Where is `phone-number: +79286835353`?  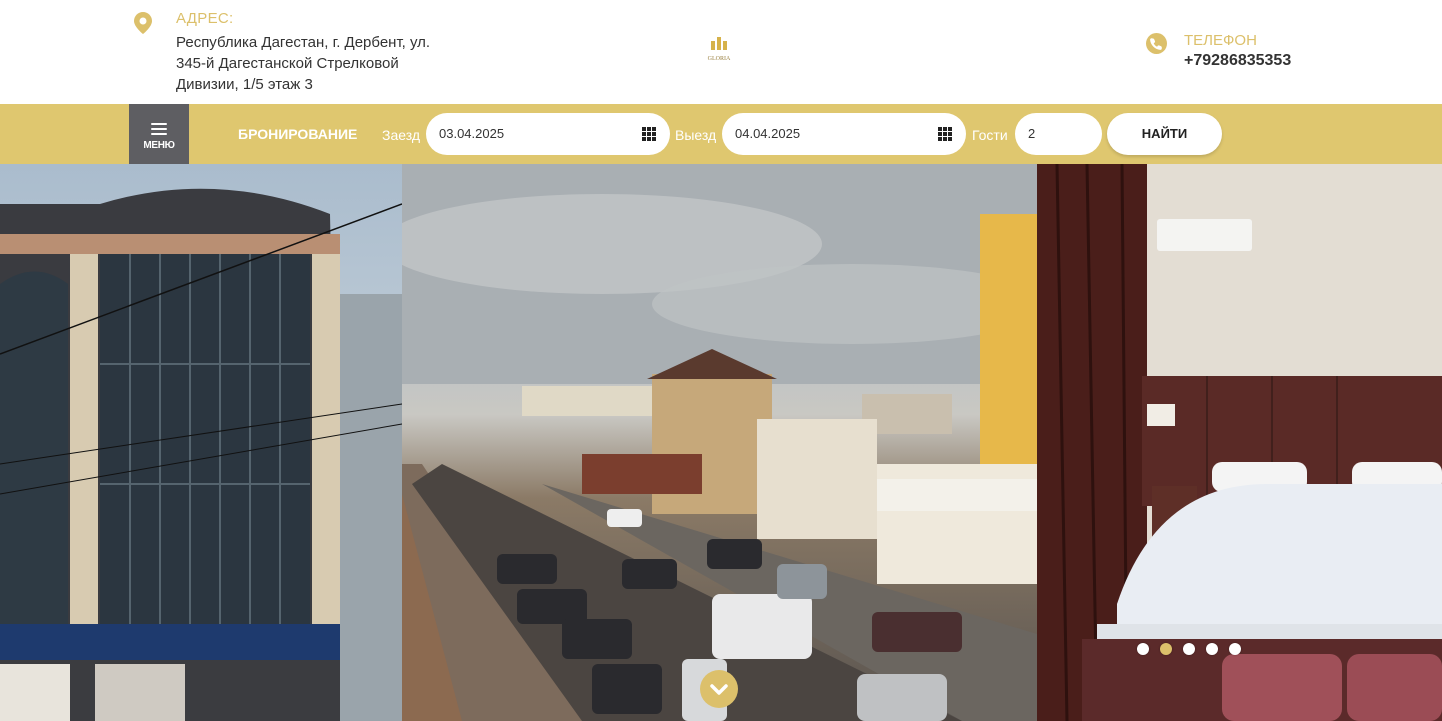
phone-number: +79286835353 is located at coordinates (1237, 61).